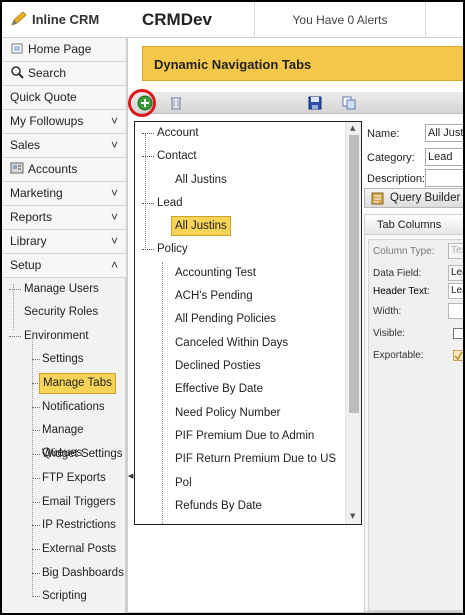 The height and width of the screenshot is (615, 465). I want to click on scrollbar-thumb, so click(354, 274).